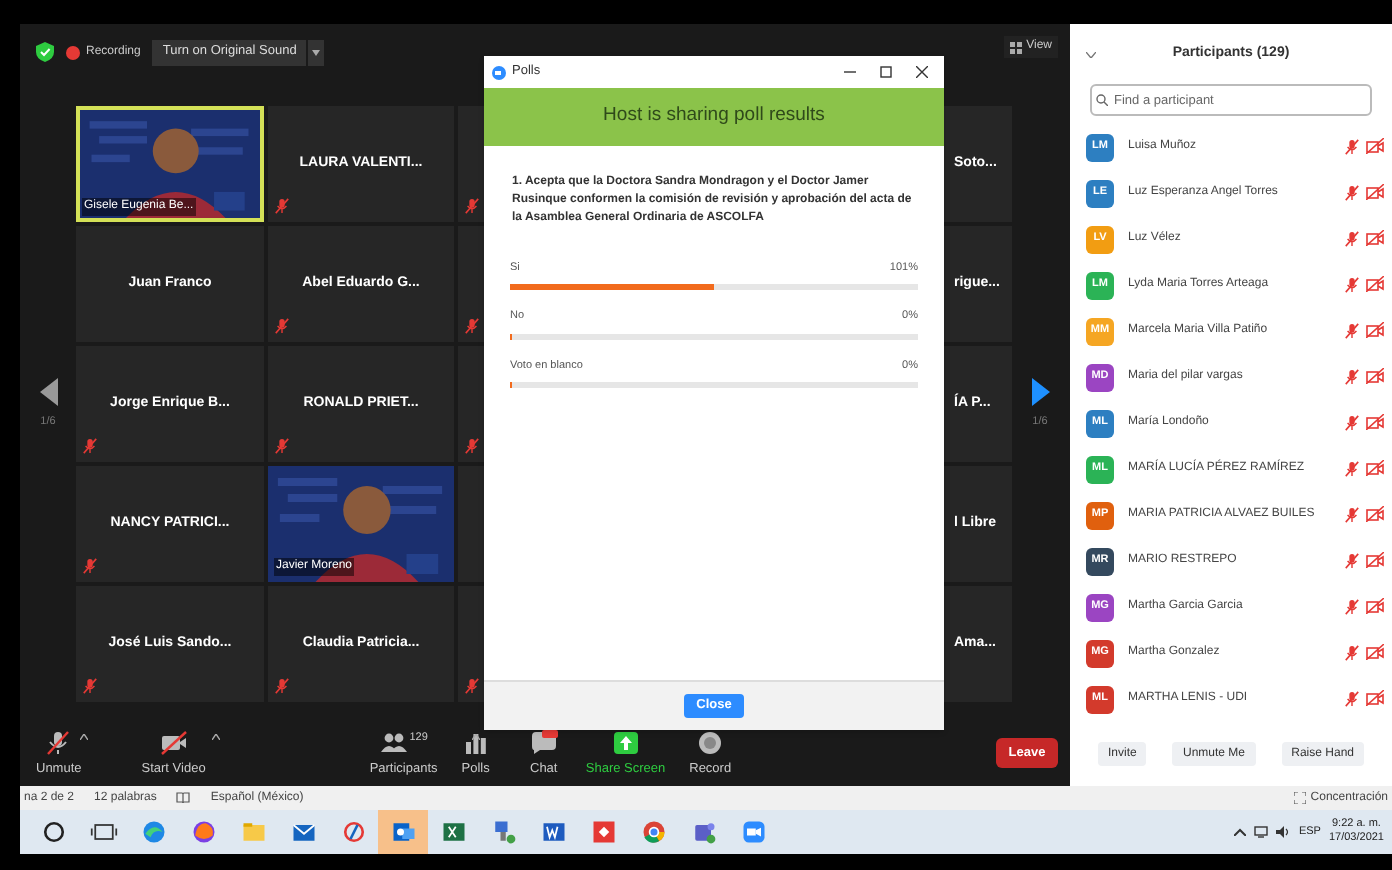  Describe the element at coordinates (850, 72) in the screenshot. I see `minimize-icon` at that location.